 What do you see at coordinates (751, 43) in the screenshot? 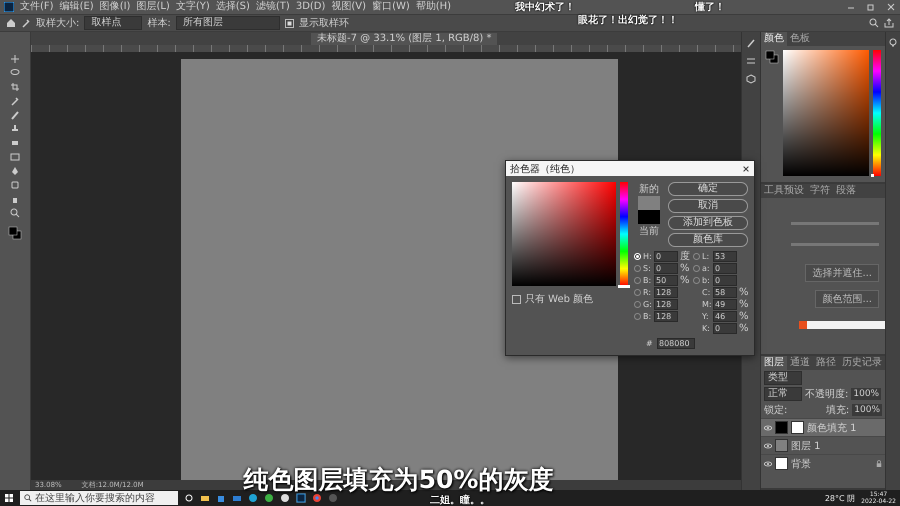
I see `brush-settings-icon` at bounding box center [751, 43].